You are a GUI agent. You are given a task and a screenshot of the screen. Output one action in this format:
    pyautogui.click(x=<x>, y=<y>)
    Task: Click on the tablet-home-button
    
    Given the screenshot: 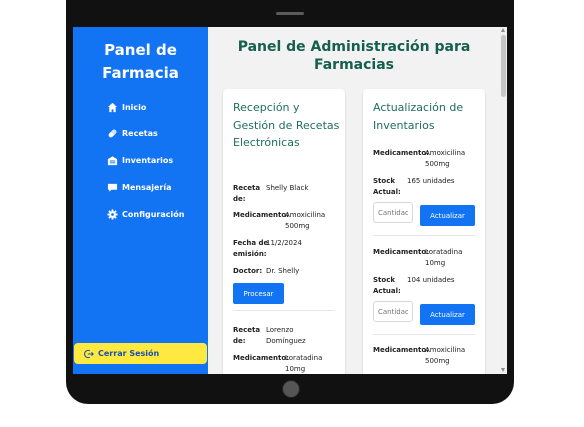 What is the action you would take?
    pyautogui.click(x=291, y=389)
    